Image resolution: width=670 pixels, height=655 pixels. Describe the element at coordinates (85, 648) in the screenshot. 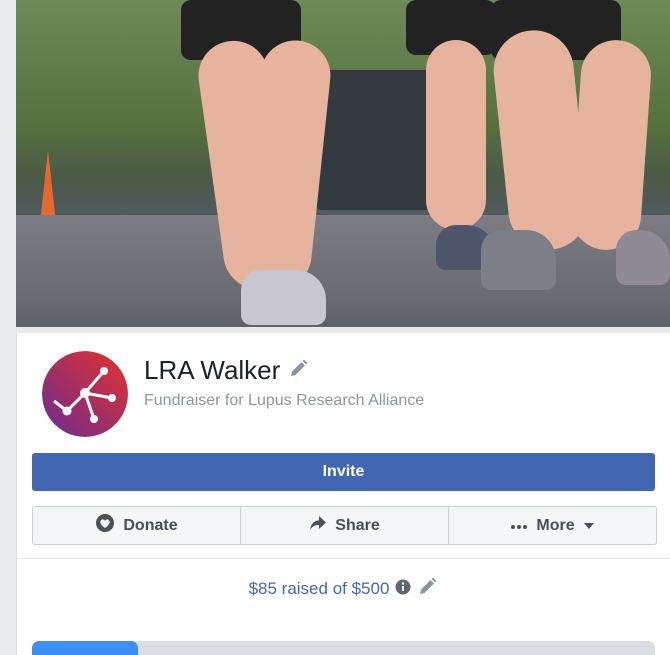

I see `progress-fill` at that location.